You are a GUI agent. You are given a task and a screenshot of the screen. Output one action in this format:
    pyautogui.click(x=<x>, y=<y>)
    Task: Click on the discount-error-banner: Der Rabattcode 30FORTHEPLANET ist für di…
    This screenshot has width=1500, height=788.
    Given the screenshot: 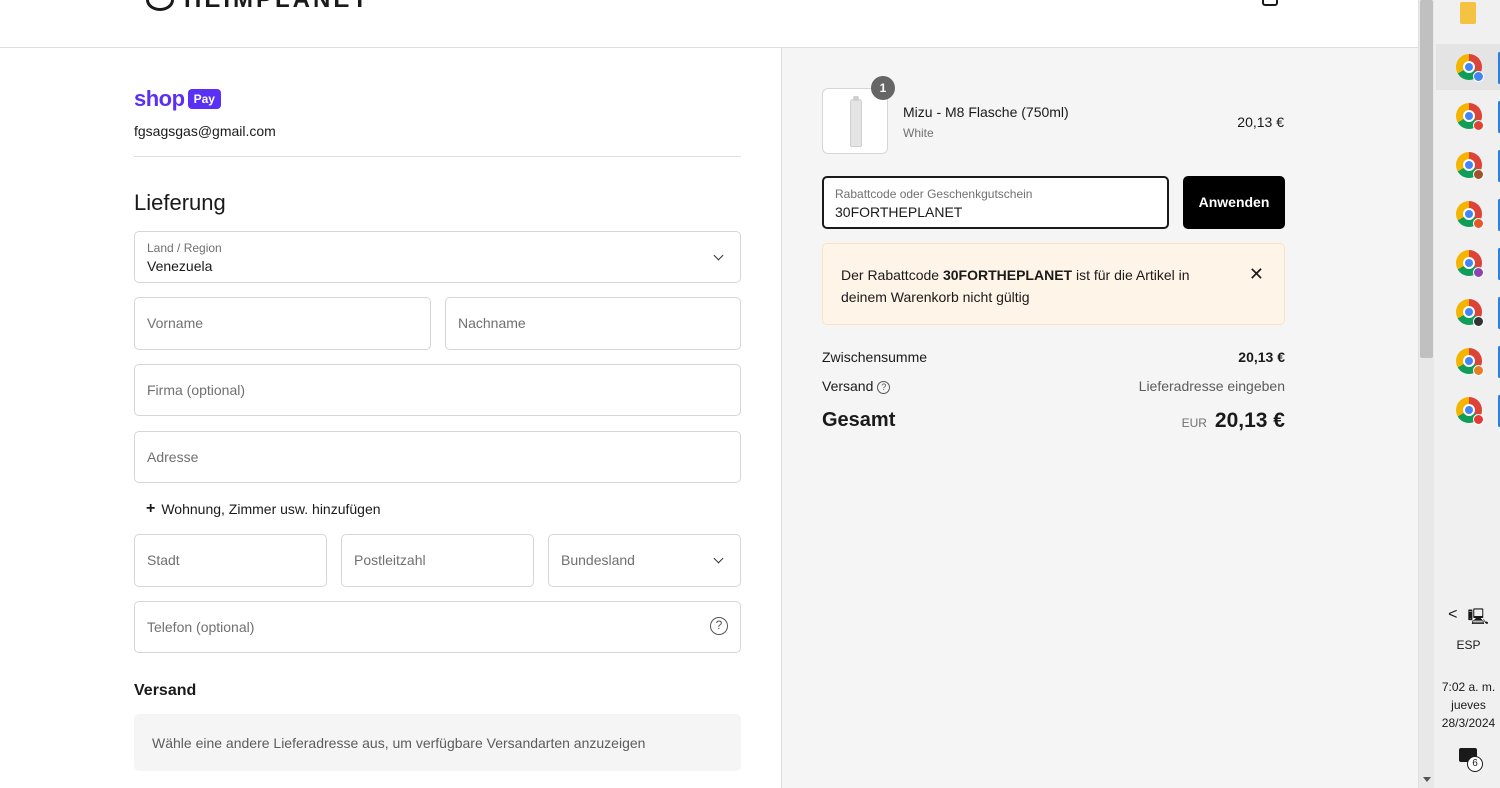 What is the action you would take?
    pyautogui.click(x=1053, y=284)
    